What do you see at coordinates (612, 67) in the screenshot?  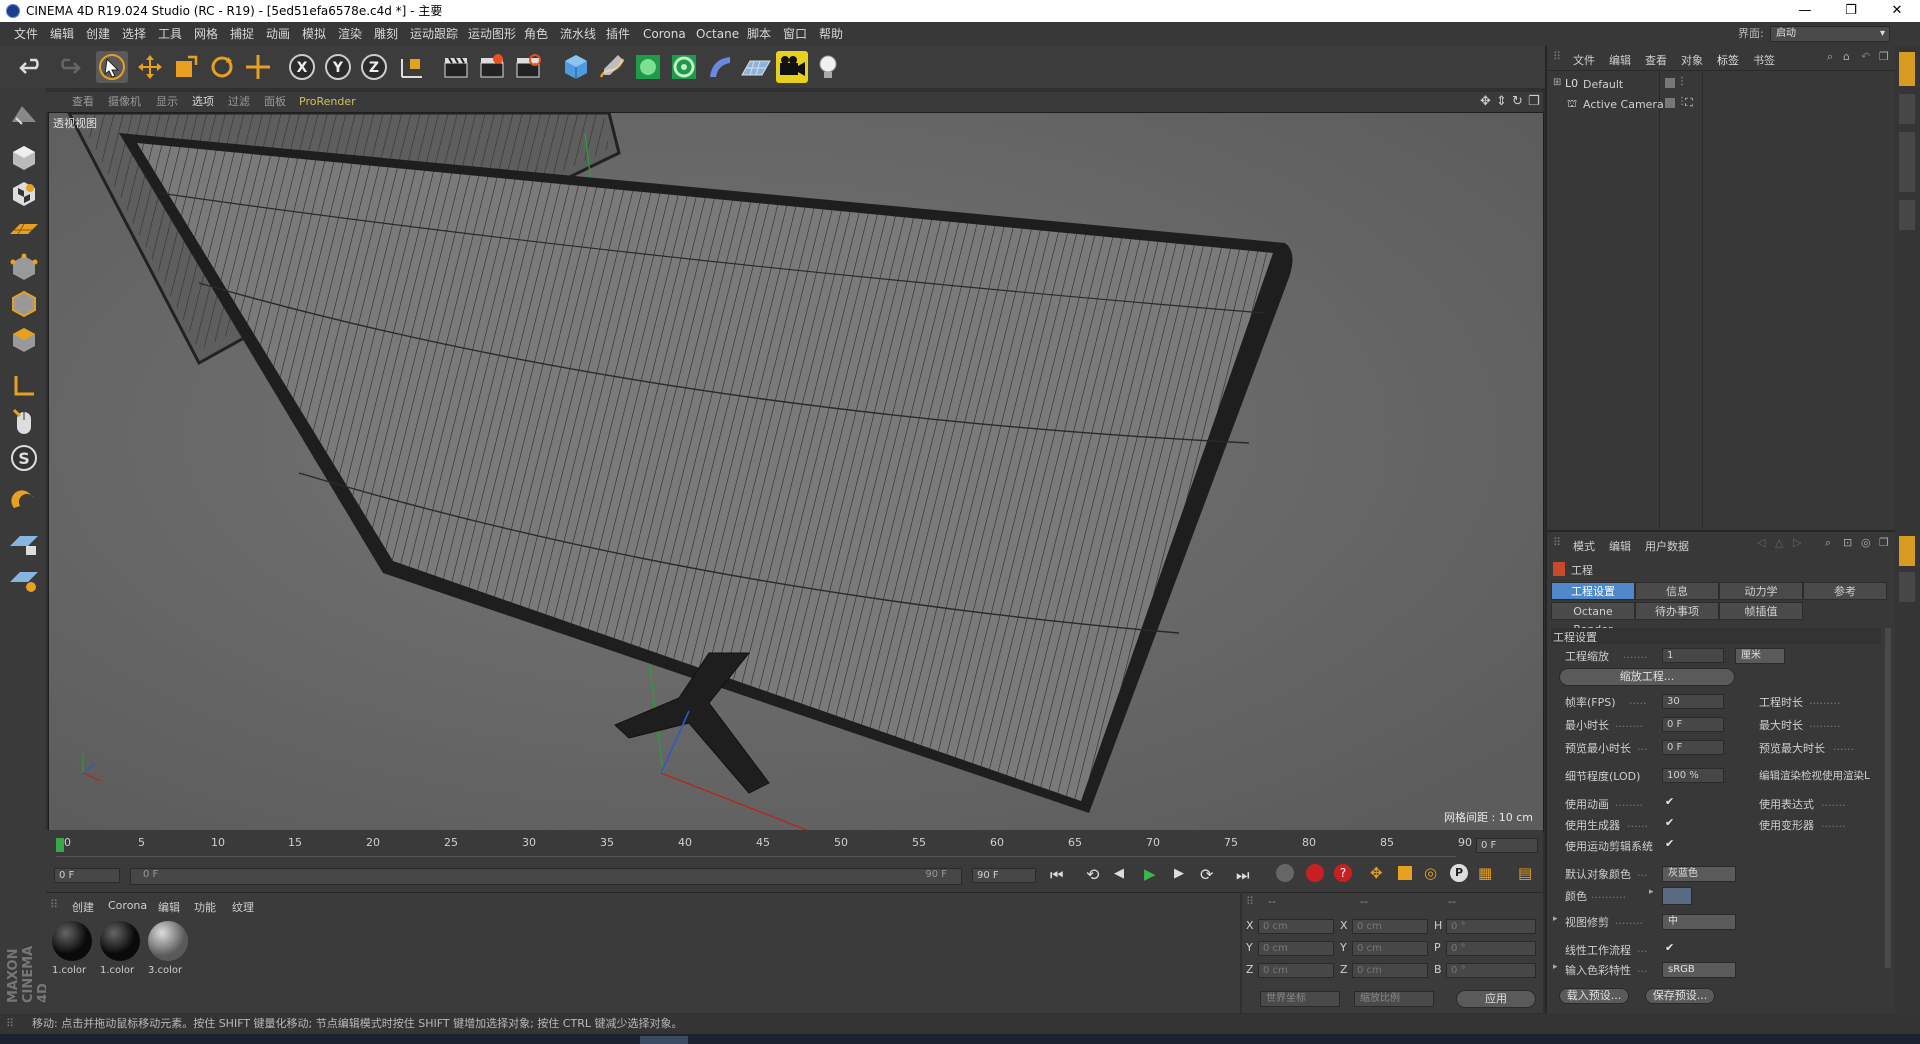 I see `pen-spline-button` at bounding box center [612, 67].